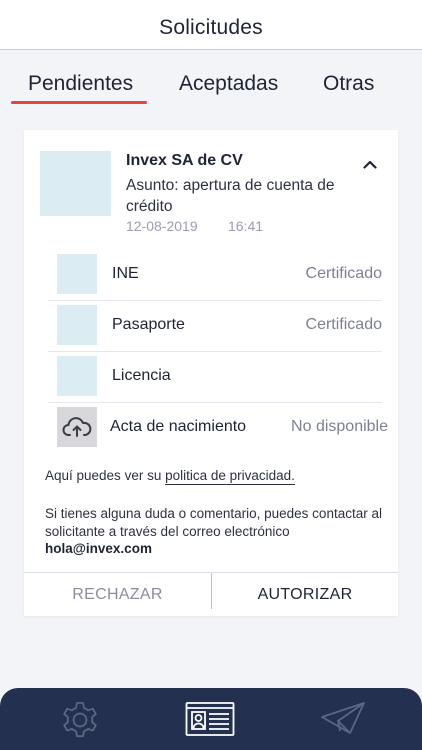 Image resolution: width=422 pixels, height=750 pixels. Describe the element at coordinates (148, 324) in the screenshot. I see `document-name: Pasaporte` at that location.